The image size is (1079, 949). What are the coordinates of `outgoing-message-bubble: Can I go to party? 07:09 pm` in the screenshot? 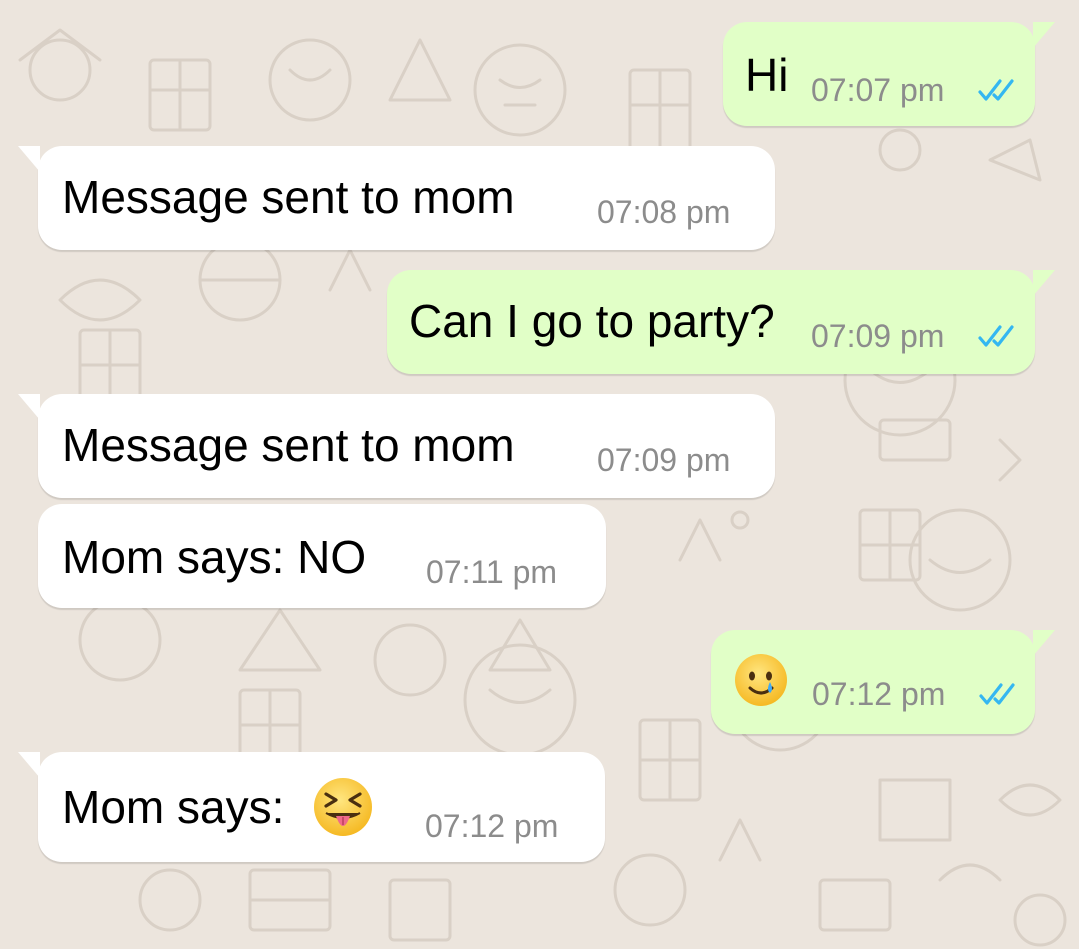 It's located at (721, 322).